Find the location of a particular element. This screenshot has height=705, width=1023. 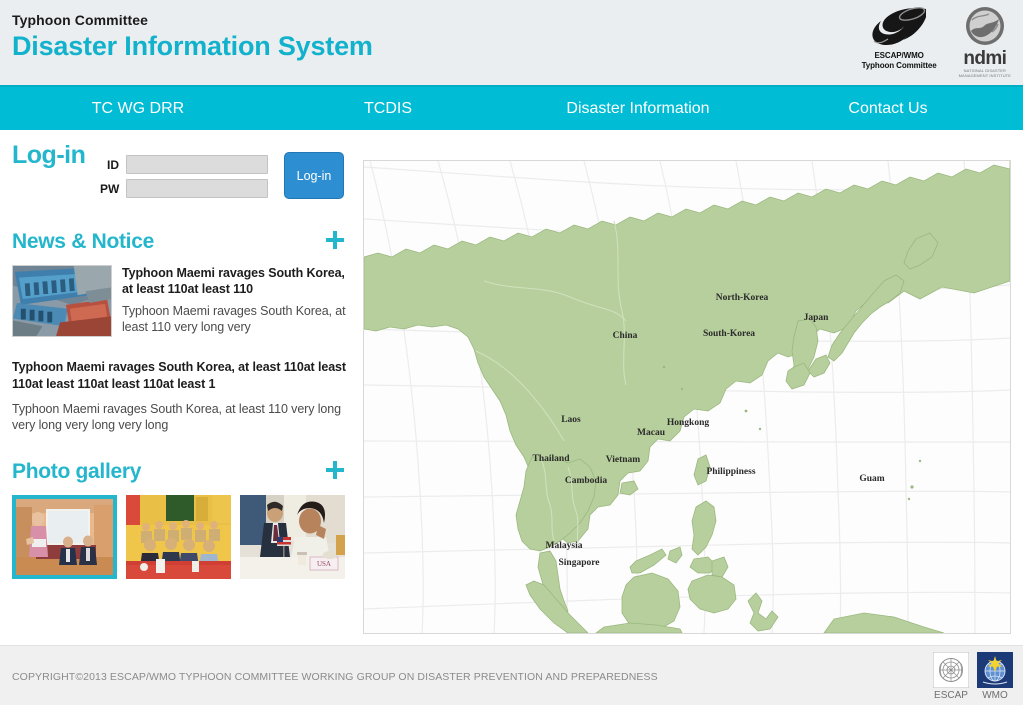

wmo-footer-logo: WMO is located at coordinates (995, 677).